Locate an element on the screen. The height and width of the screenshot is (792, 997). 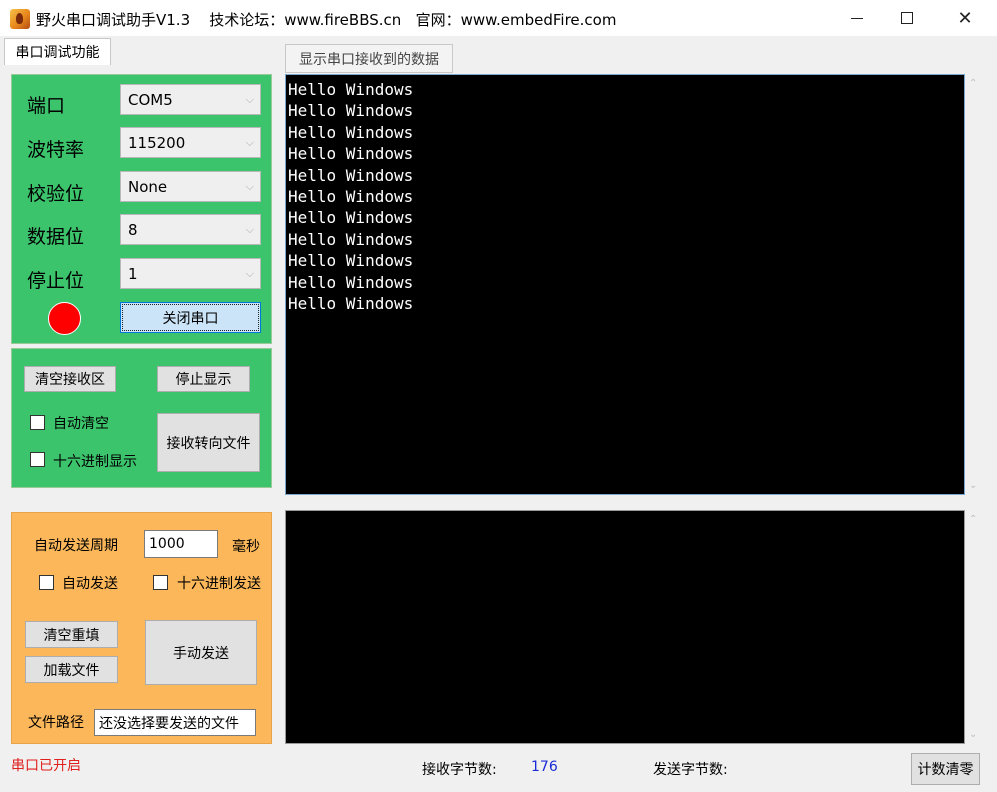
maximize-button is located at coordinates (907, 18).